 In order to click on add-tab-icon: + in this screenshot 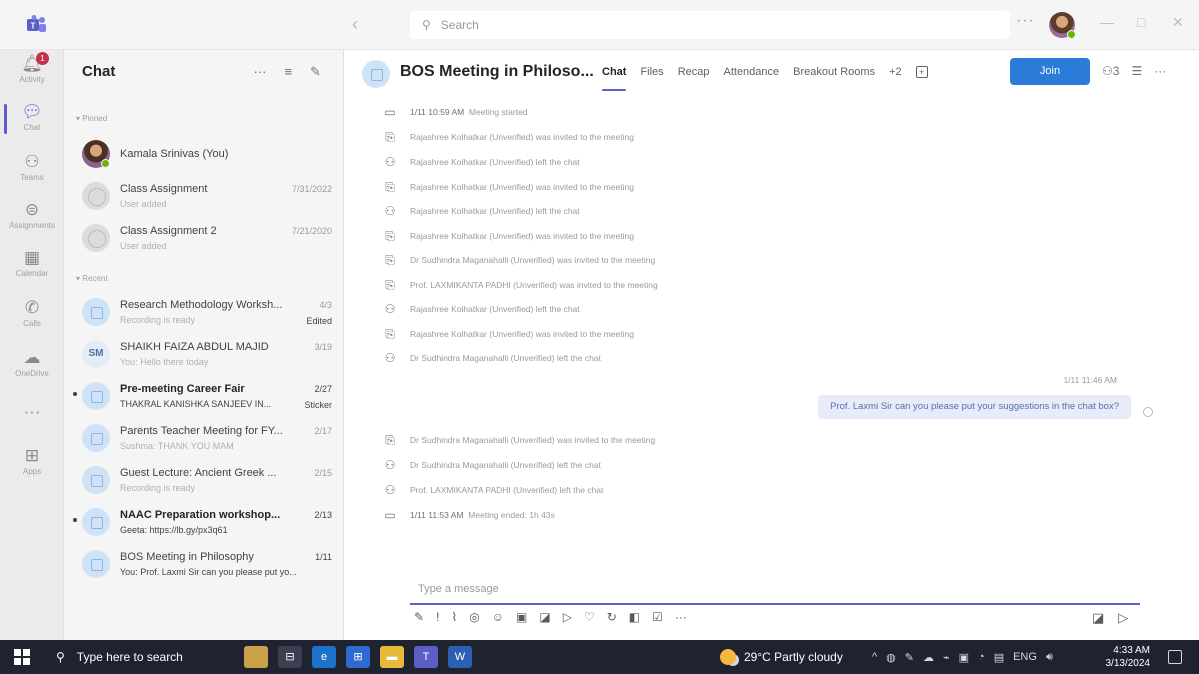, I will do `click(921, 72)`.